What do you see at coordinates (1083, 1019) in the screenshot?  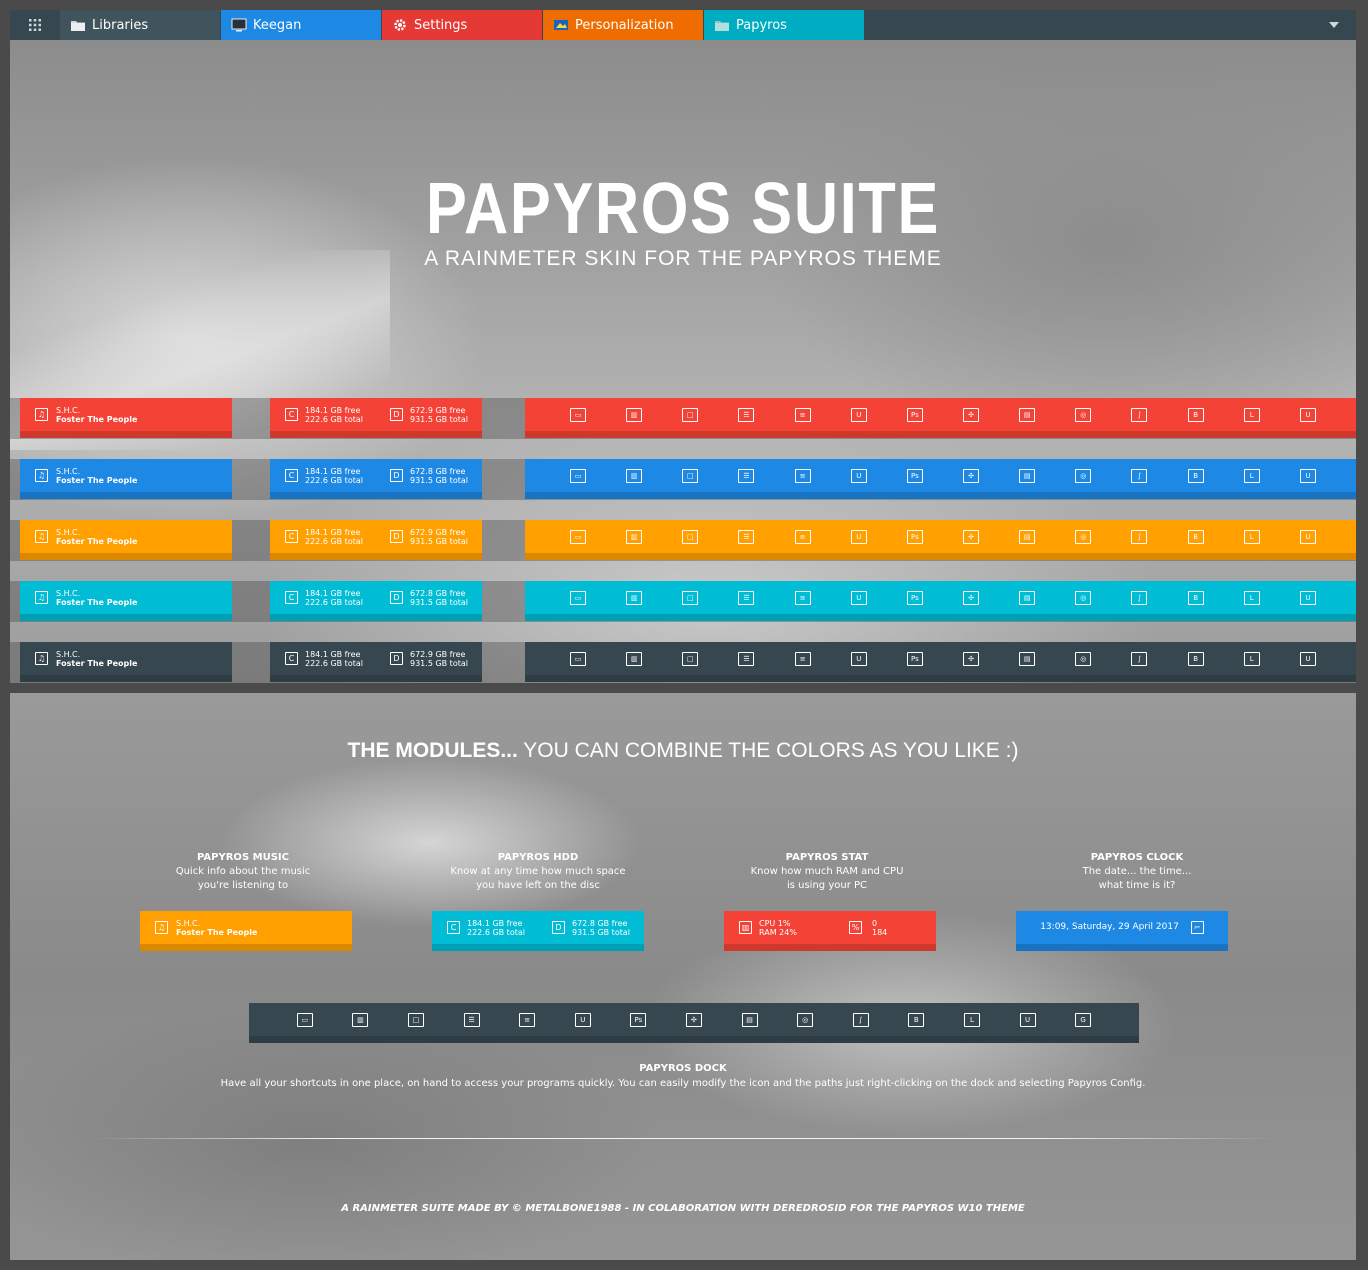 I see `g-icon: G` at bounding box center [1083, 1019].